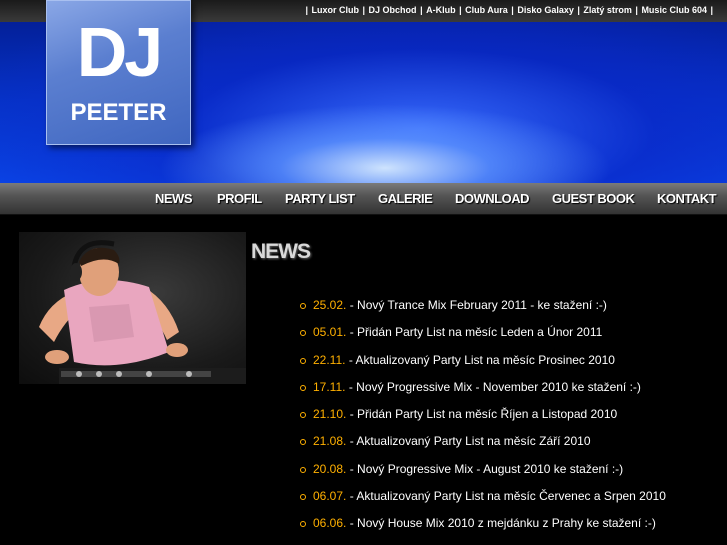  I want to click on logo-name-text: PEETER, so click(118, 112).